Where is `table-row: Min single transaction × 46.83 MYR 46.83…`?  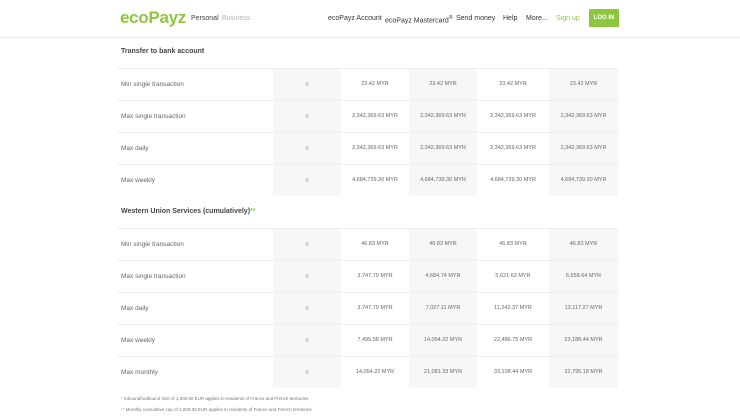
table-row: Min single transaction × 46.83 MYR 46.83… is located at coordinates (367, 244).